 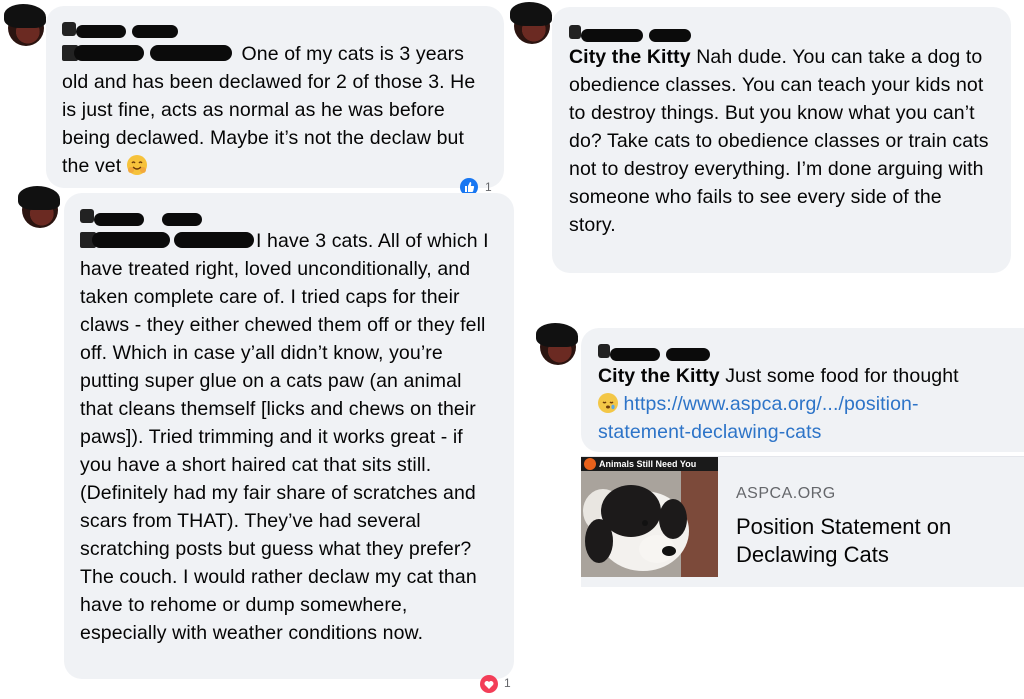 I want to click on preview-domain: ASPCA.ORG, so click(x=786, y=493).